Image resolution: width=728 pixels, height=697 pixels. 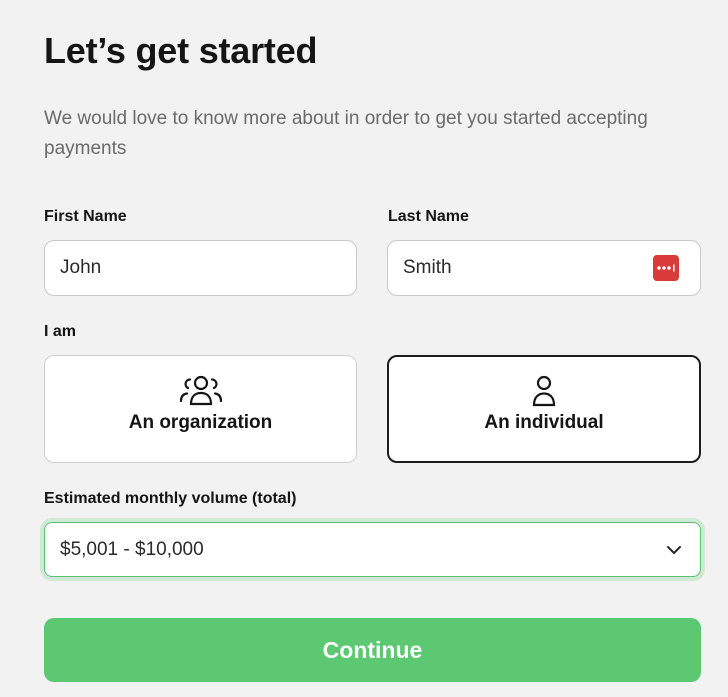 What do you see at coordinates (85, 216) in the screenshot?
I see `first-name-label: First Name` at bounding box center [85, 216].